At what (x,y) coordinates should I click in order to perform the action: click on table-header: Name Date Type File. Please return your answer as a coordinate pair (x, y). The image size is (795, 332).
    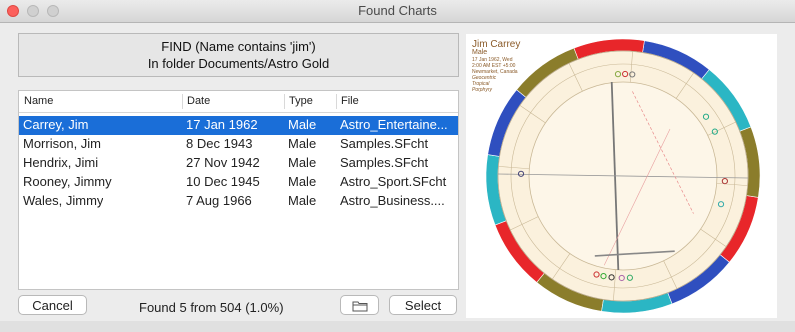
    Looking at the image, I should click on (238, 102).